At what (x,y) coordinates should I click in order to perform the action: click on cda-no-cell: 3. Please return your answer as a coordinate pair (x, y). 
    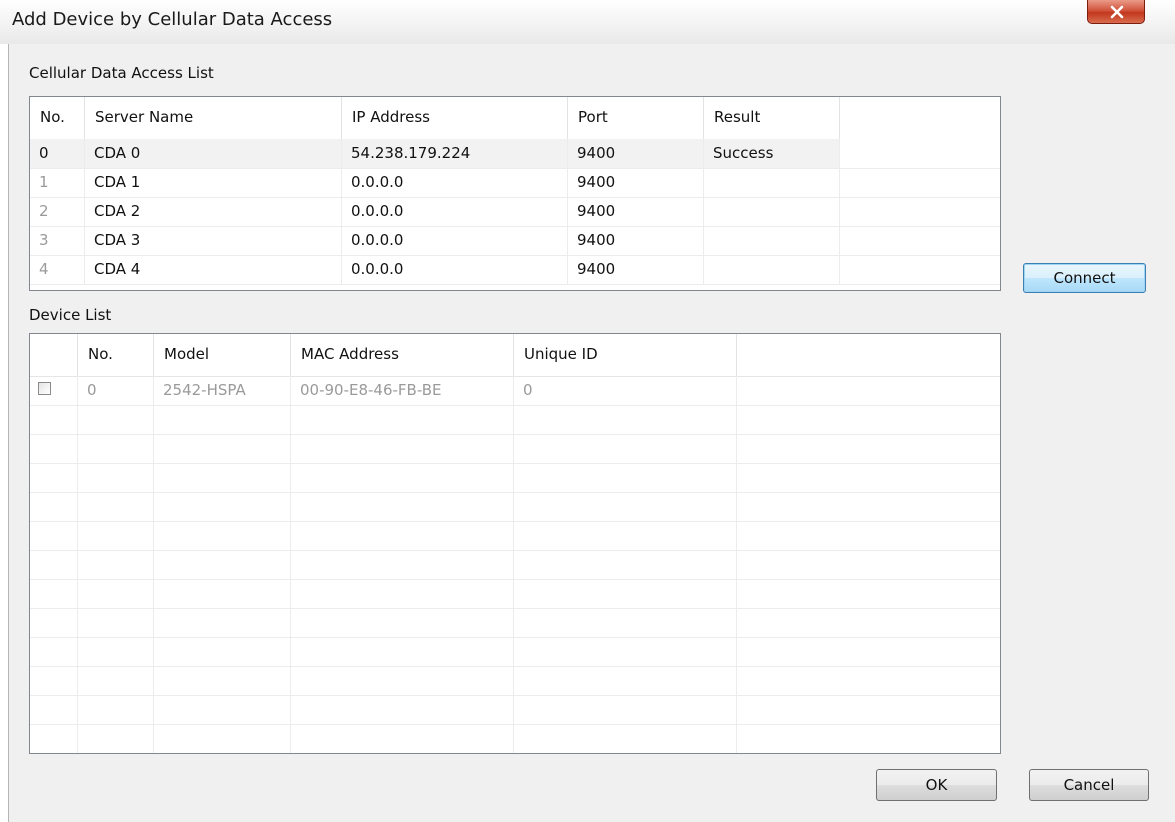
    Looking at the image, I should click on (57, 240).